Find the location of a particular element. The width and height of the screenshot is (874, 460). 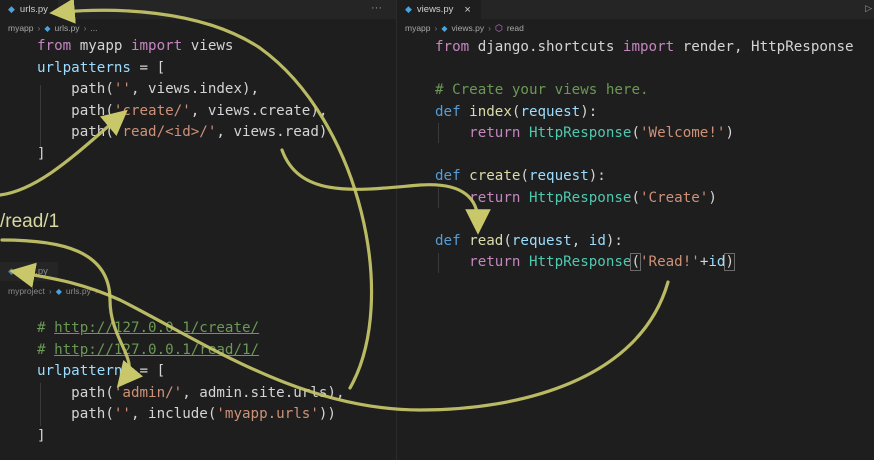

breadcrumb-folder: myapp is located at coordinates (418, 28).